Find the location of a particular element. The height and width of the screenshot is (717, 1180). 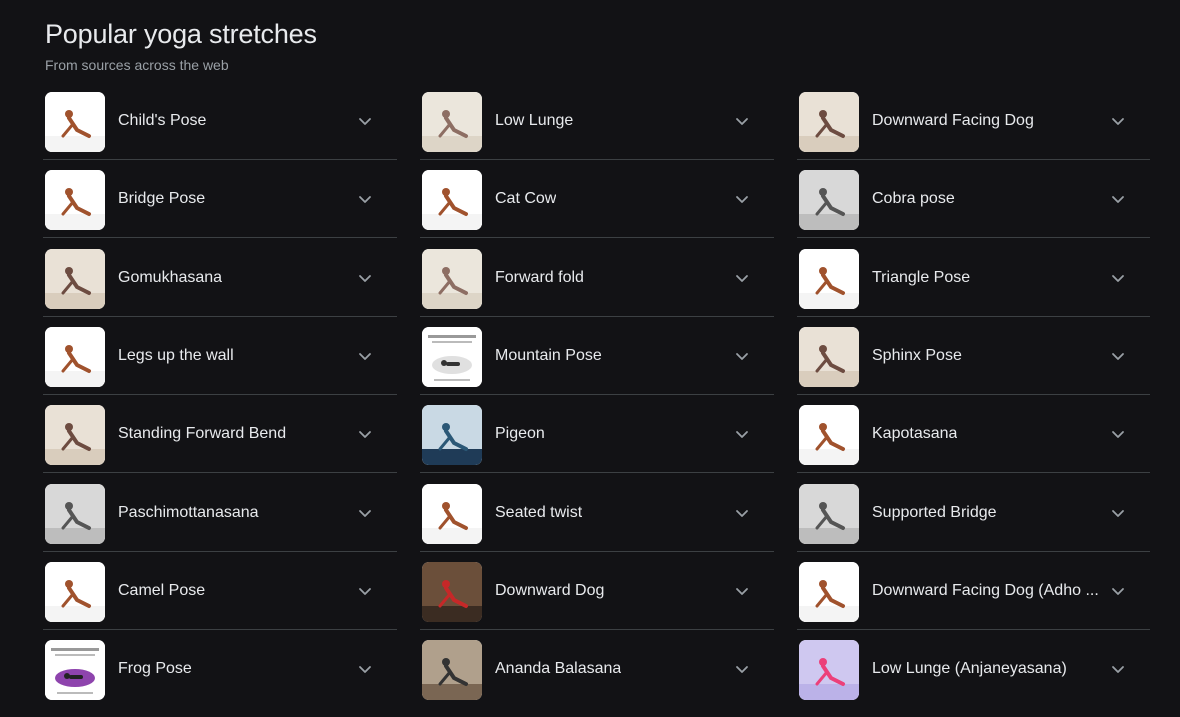

stretch-item-label: Low Lunge (Anjaneyasana) is located at coordinates (969, 668).